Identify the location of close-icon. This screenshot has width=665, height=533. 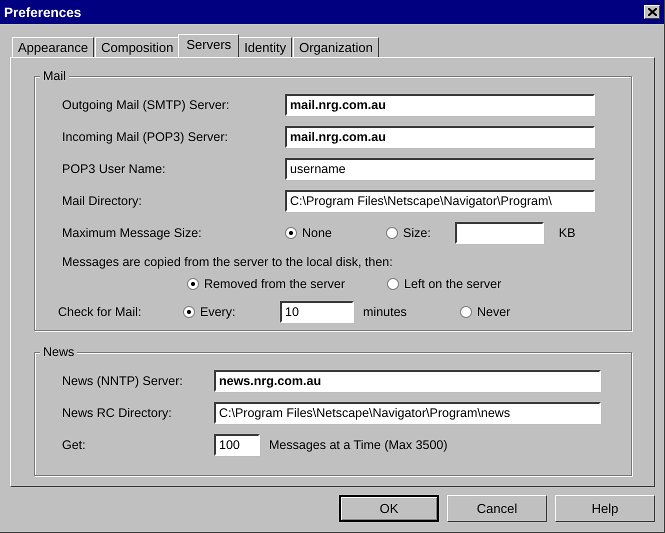
(652, 12).